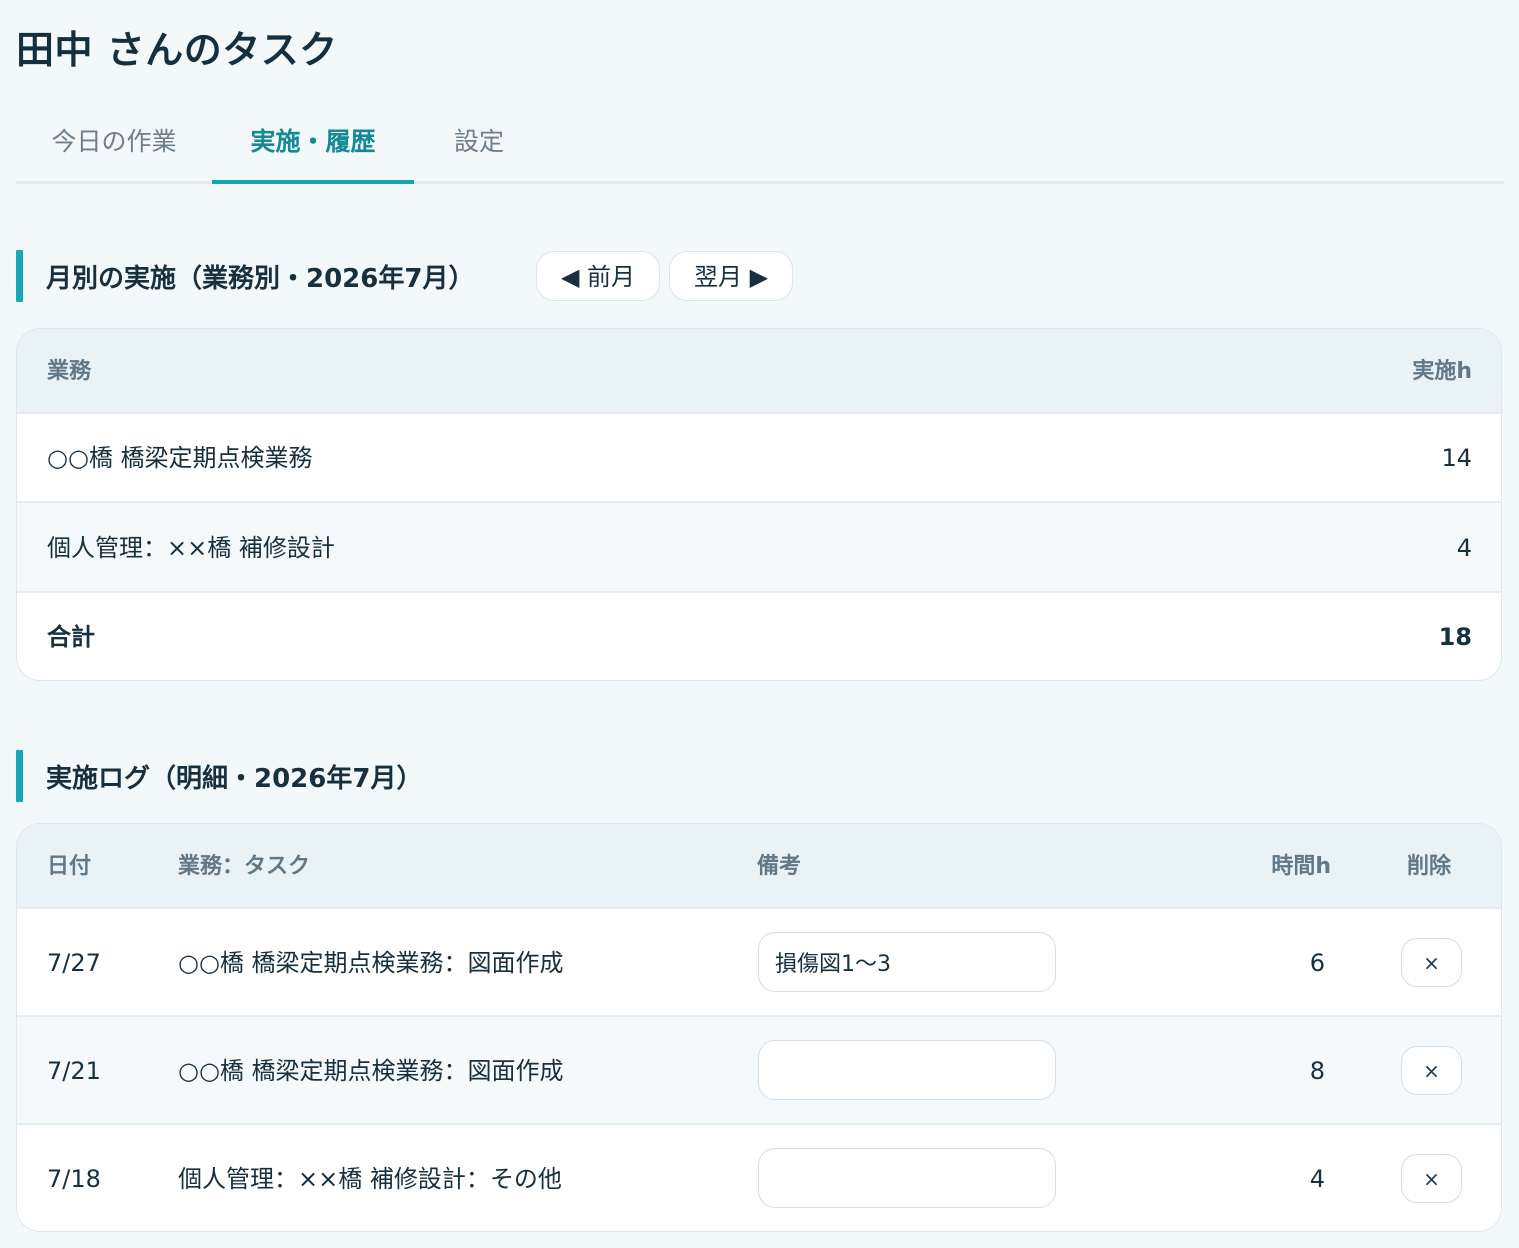 Image resolution: width=1519 pixels, height=1248 pixels. Describe the element at coordinates (71, 637) in the screenshot. I see `total-label: 合計` at that location.